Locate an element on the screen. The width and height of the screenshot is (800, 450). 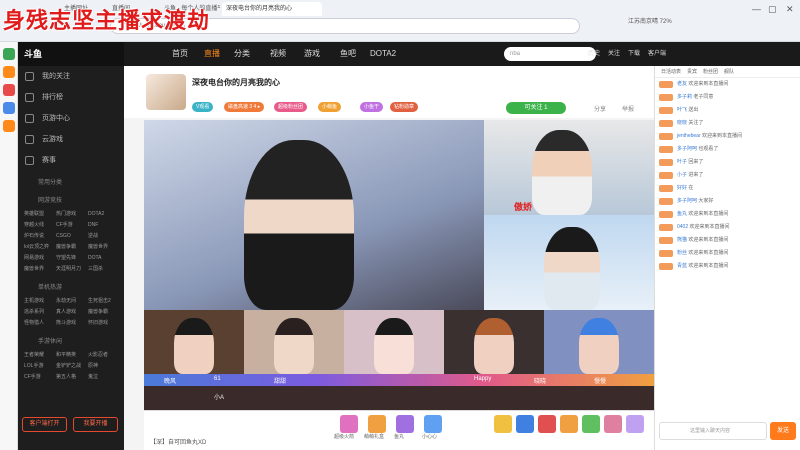
site-logo: 斗鱼 is located at coordinates (71, 54).